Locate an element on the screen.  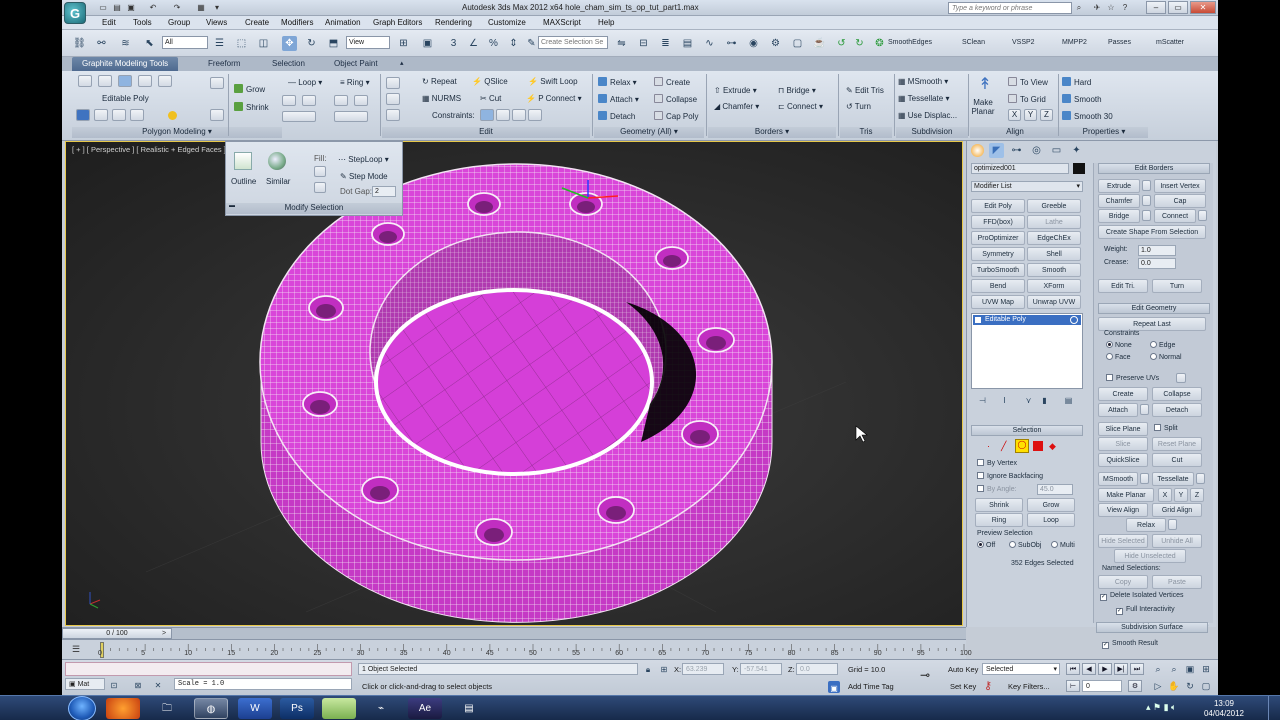
quickslice-button: QuickSlice is located at coordinates (1123, 460).